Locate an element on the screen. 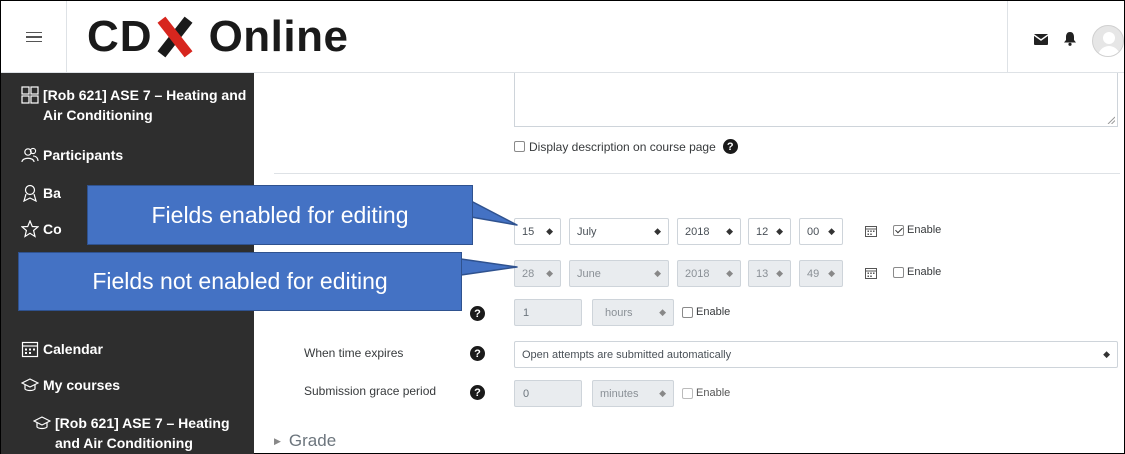 The height and width of the screenshot is (454, 1125). close-enable-option: Enable is located at coordinates (917, 272).